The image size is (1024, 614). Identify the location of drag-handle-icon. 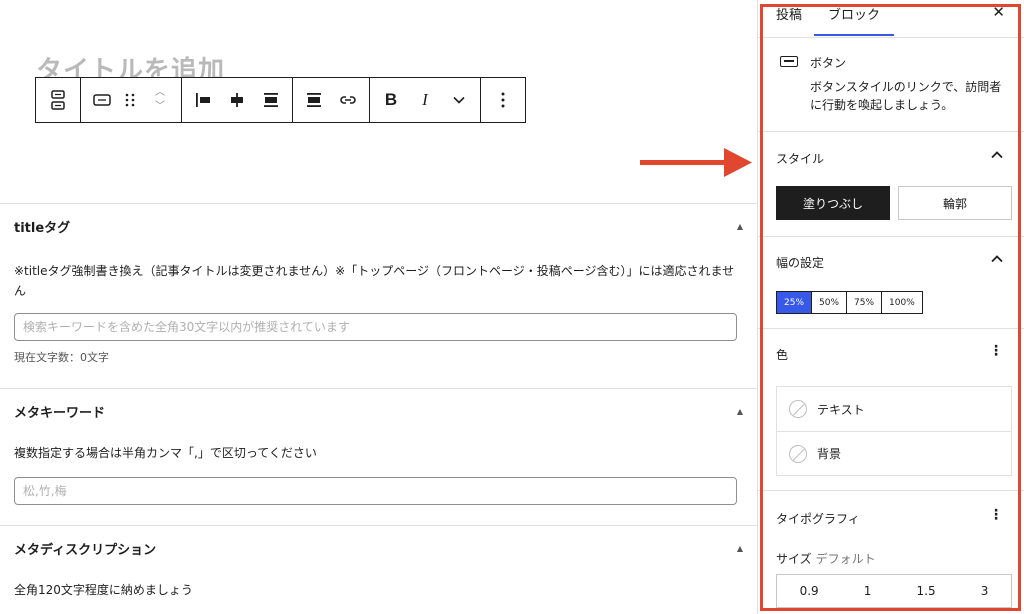
(130, 100).